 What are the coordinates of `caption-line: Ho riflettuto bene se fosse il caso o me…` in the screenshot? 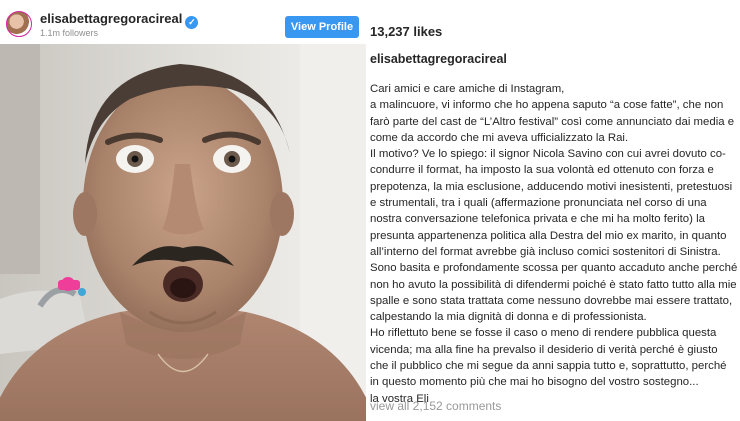 It's located at (548, 358).